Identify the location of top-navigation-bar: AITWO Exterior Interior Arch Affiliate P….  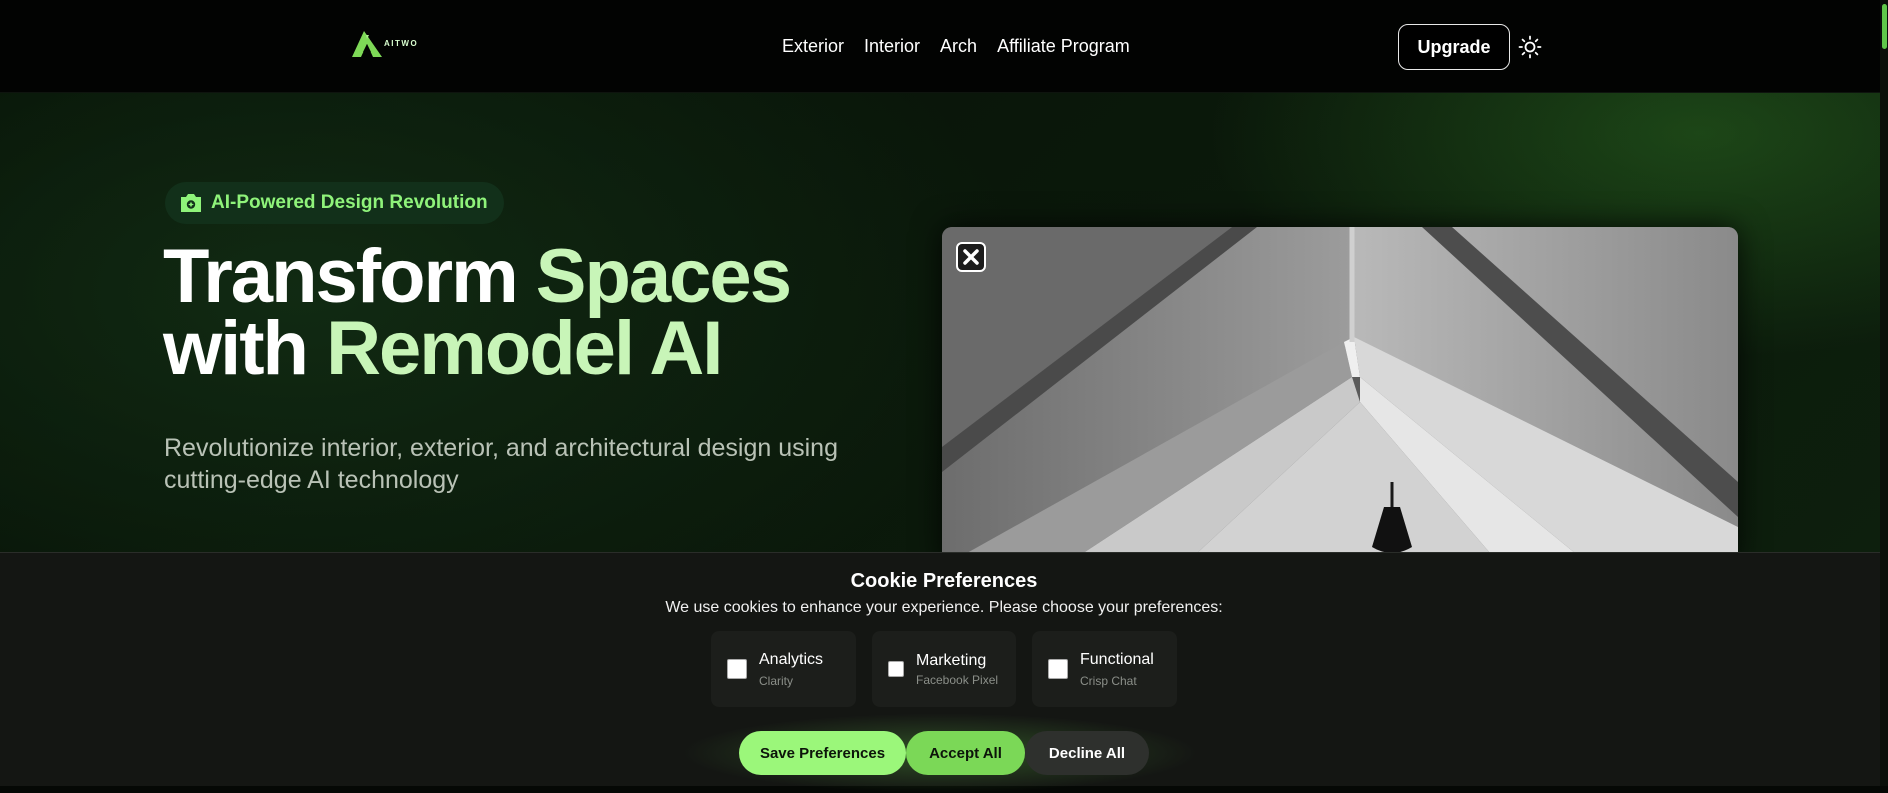
(944, 46).